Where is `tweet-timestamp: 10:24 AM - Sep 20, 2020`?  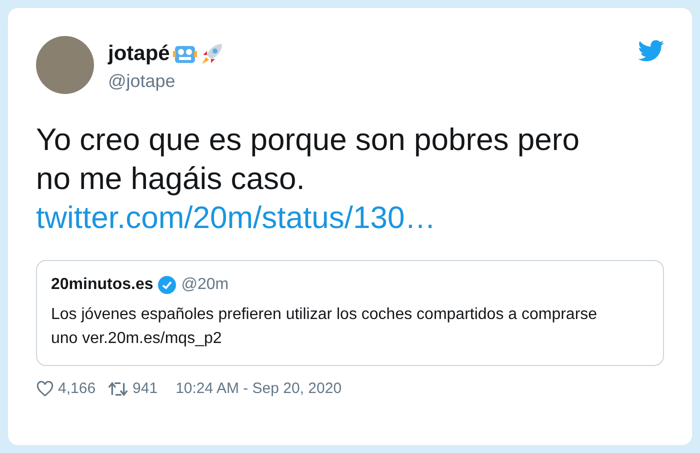 tweet-timestamp: 10:24 AM - Sep 20, 2020 is located at coordinates (259, 389).